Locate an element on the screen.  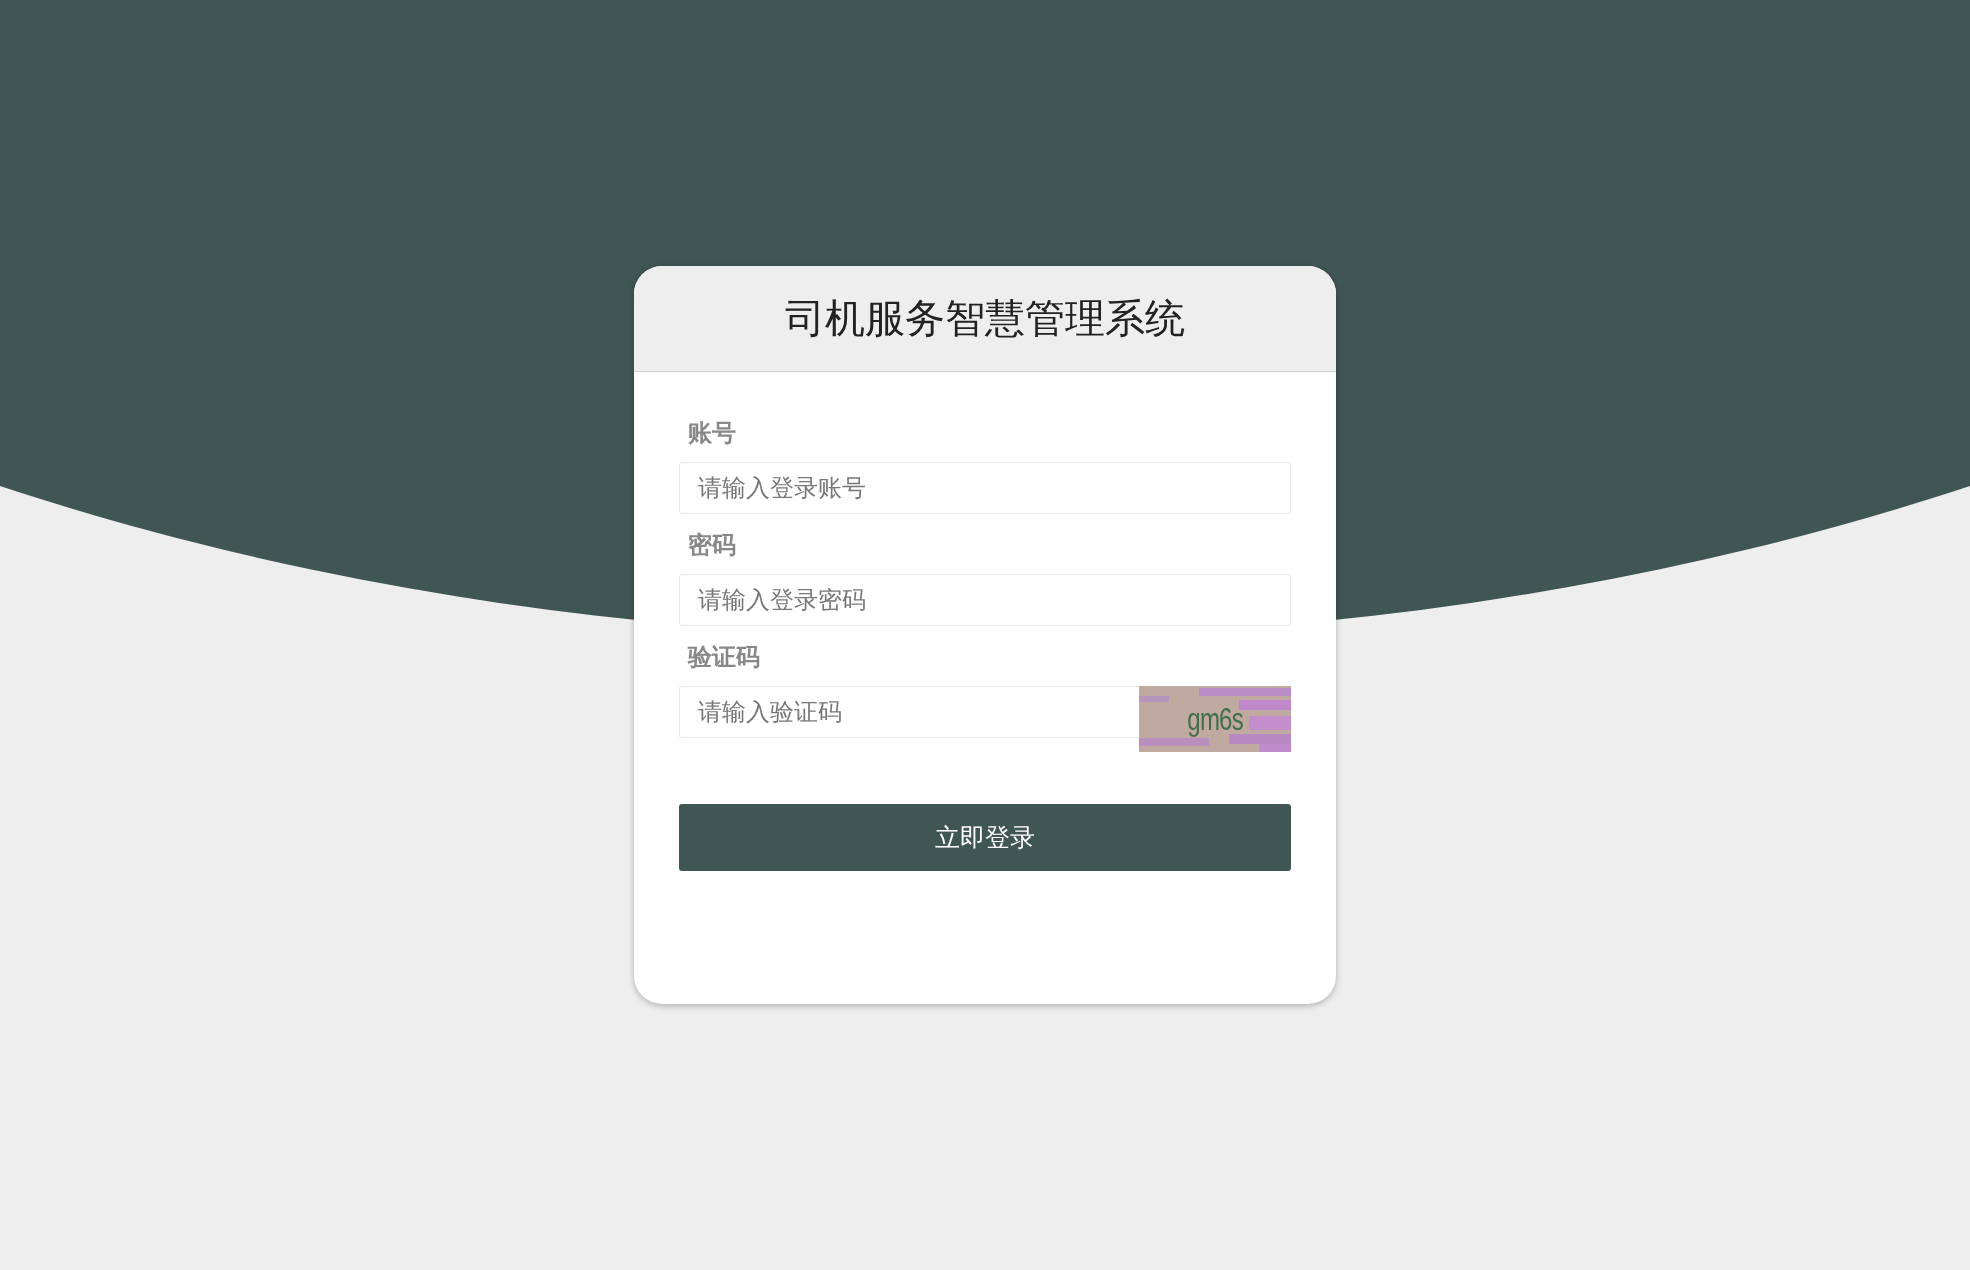
field-label: 密码 is located at coordinates (712, 545).